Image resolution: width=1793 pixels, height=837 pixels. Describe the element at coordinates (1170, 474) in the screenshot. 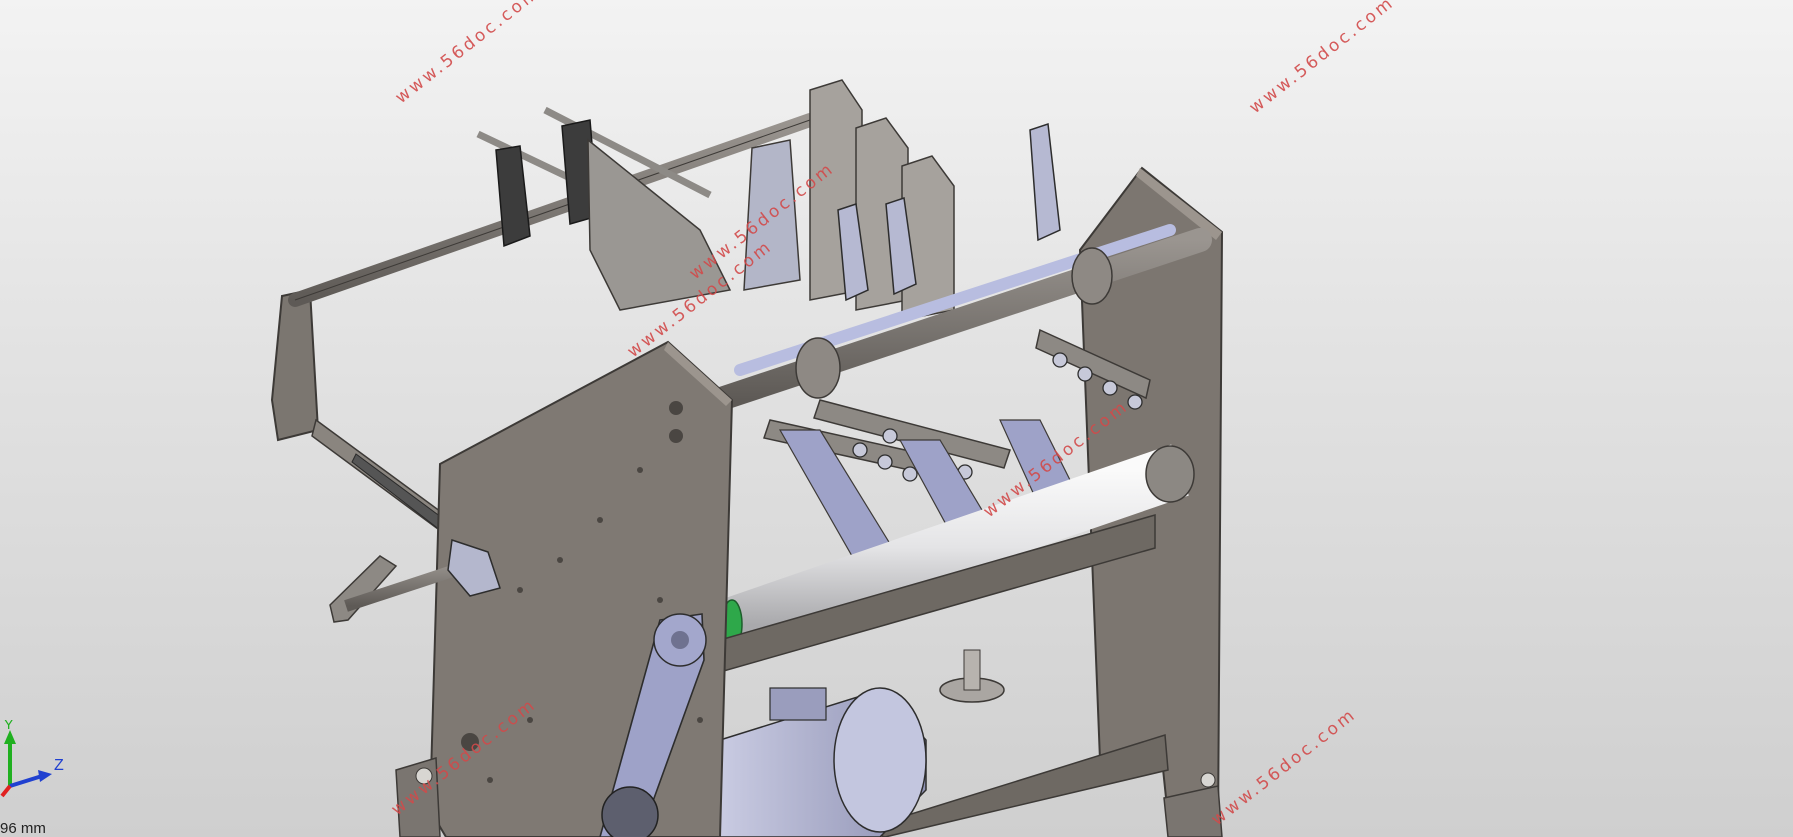

I see `main-roller-end` at that location.